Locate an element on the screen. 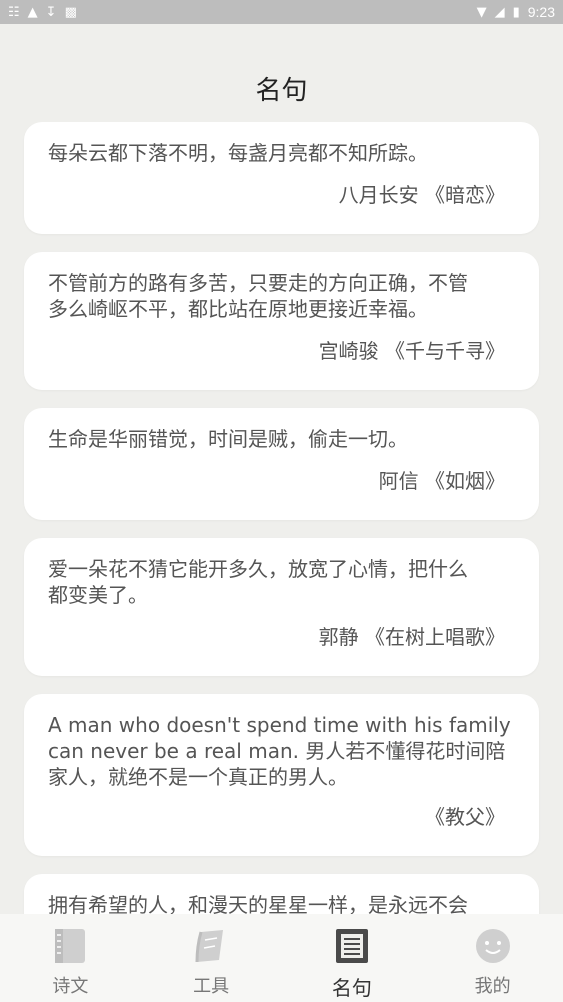  quote-attribution: 郭静 《在树上唱歌》 is located at coordinates (411, 637).